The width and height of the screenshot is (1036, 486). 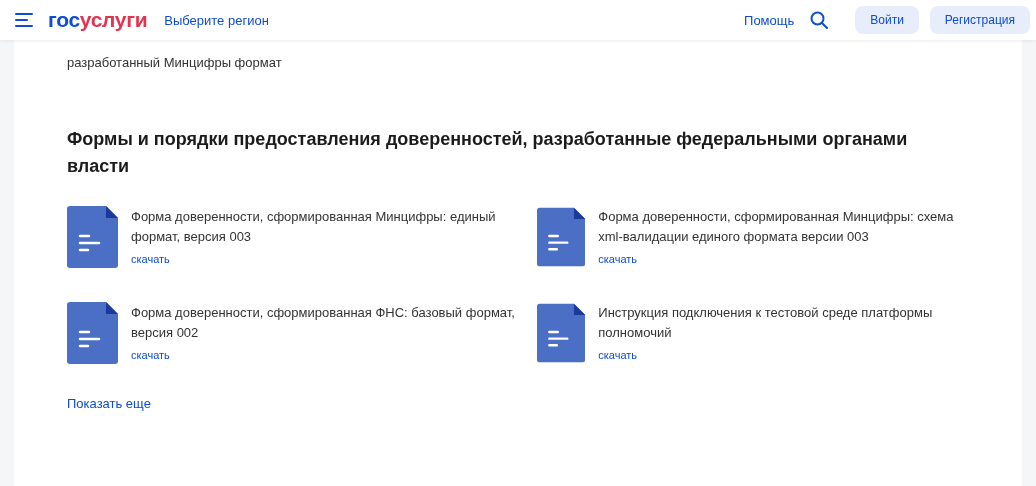 What do you see at coordinates (887, 20) in the screenshot?
I see `login-button: Войти` at bounding box center [887, 20].